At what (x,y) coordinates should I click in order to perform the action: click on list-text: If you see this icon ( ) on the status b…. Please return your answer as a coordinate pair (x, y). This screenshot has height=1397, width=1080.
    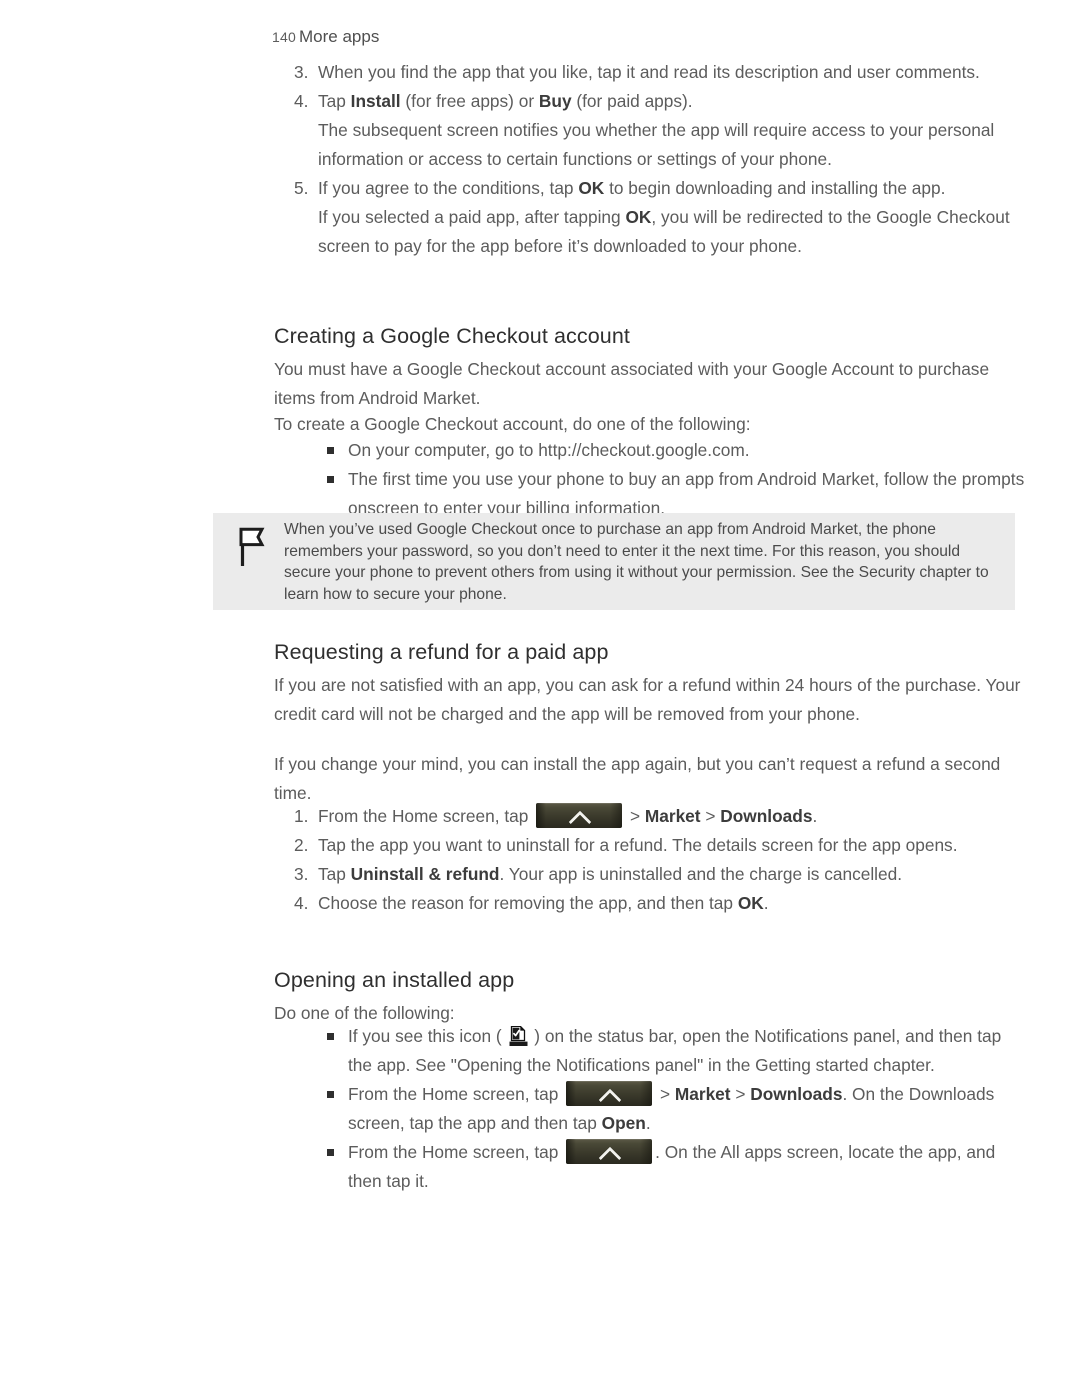
    Looking at the image, I should click on (674, 1050).